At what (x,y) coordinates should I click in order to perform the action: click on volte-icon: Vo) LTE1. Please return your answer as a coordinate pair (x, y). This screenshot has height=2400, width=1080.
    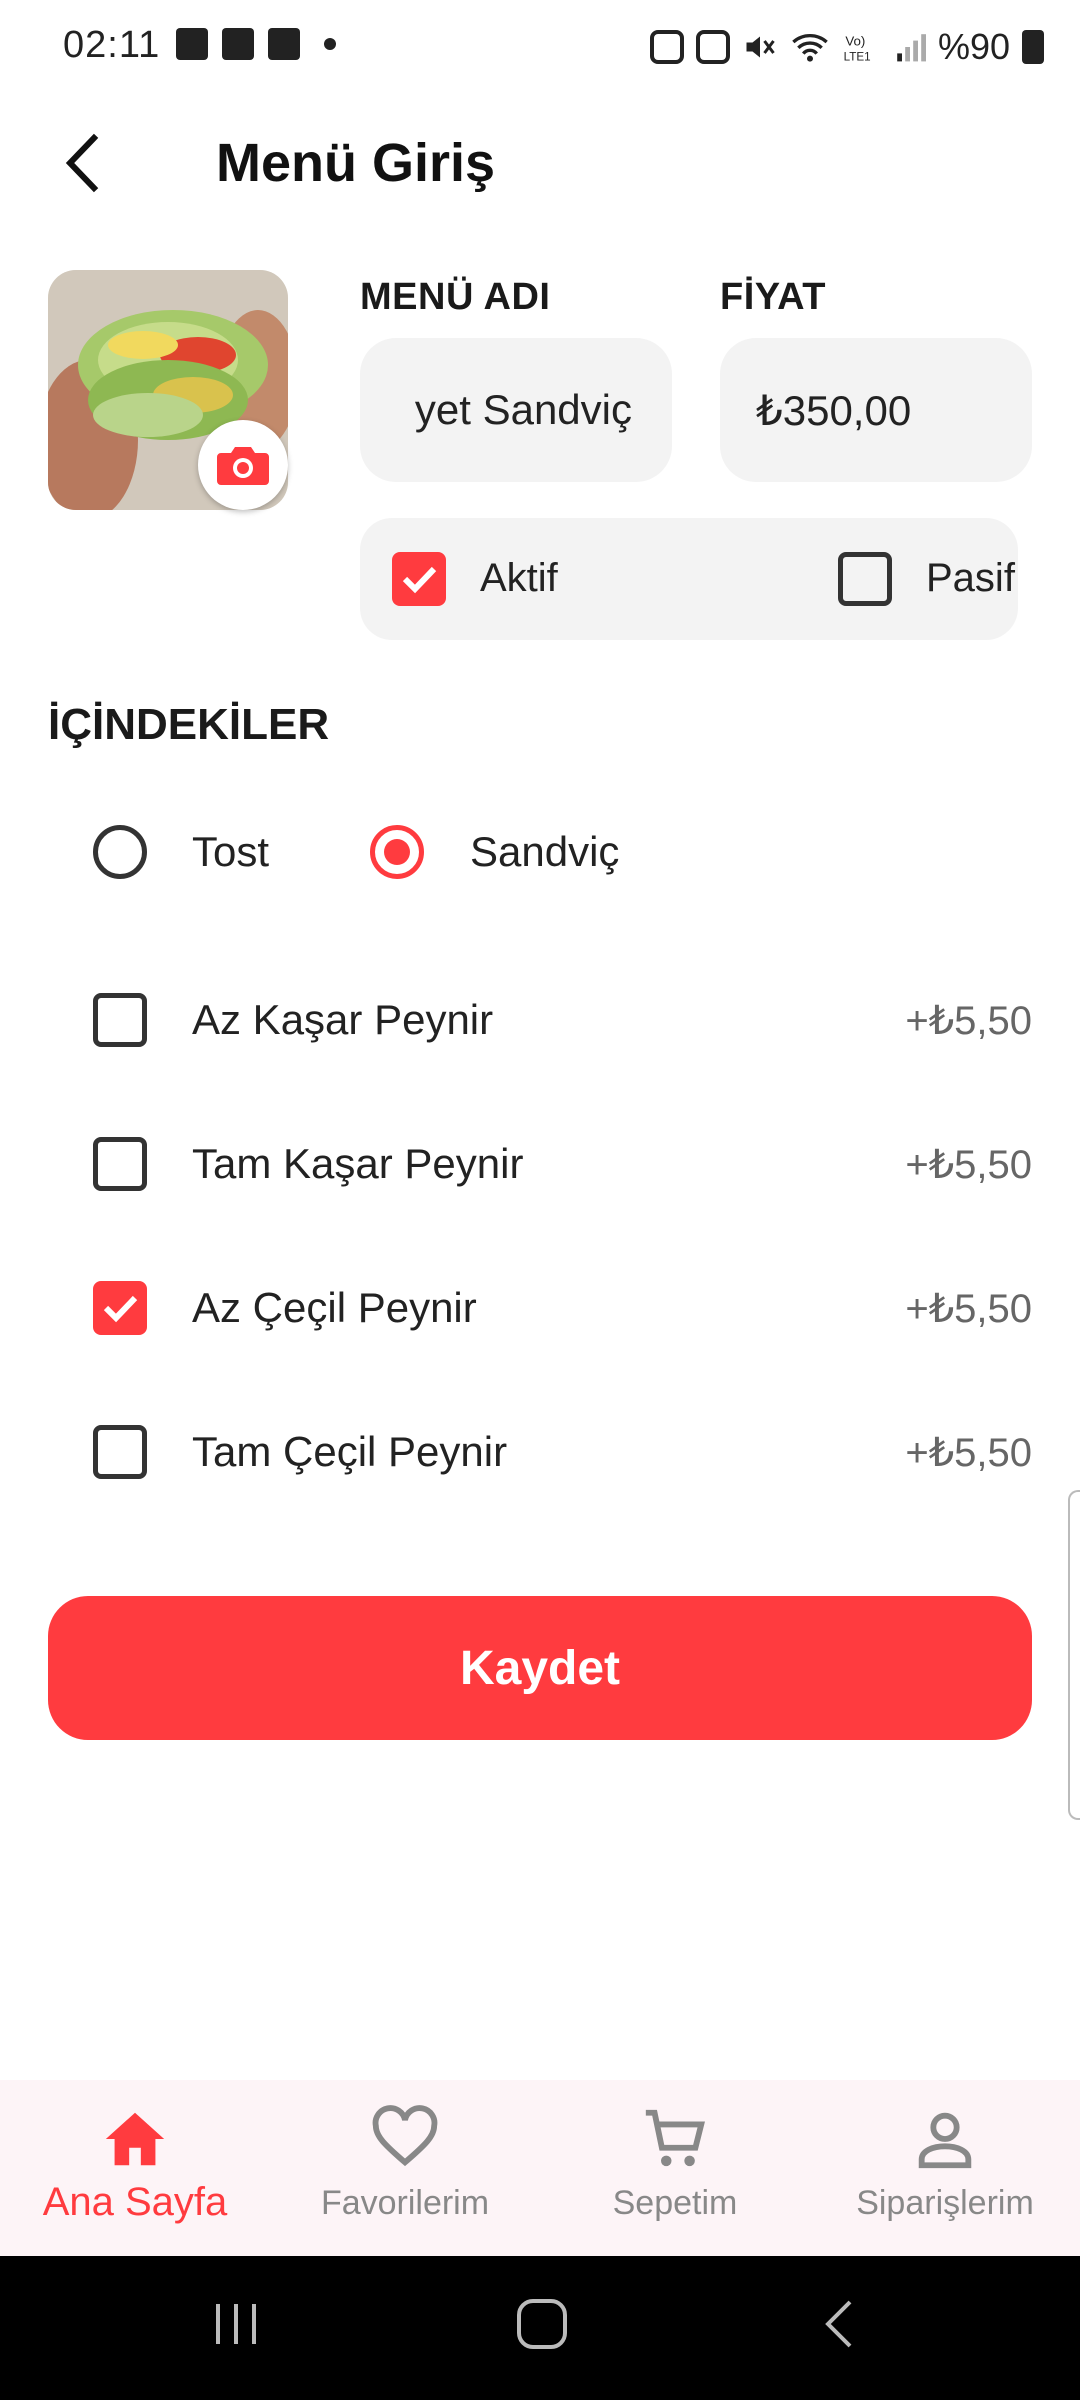
    Looking at the image, I should click on (857, 48).